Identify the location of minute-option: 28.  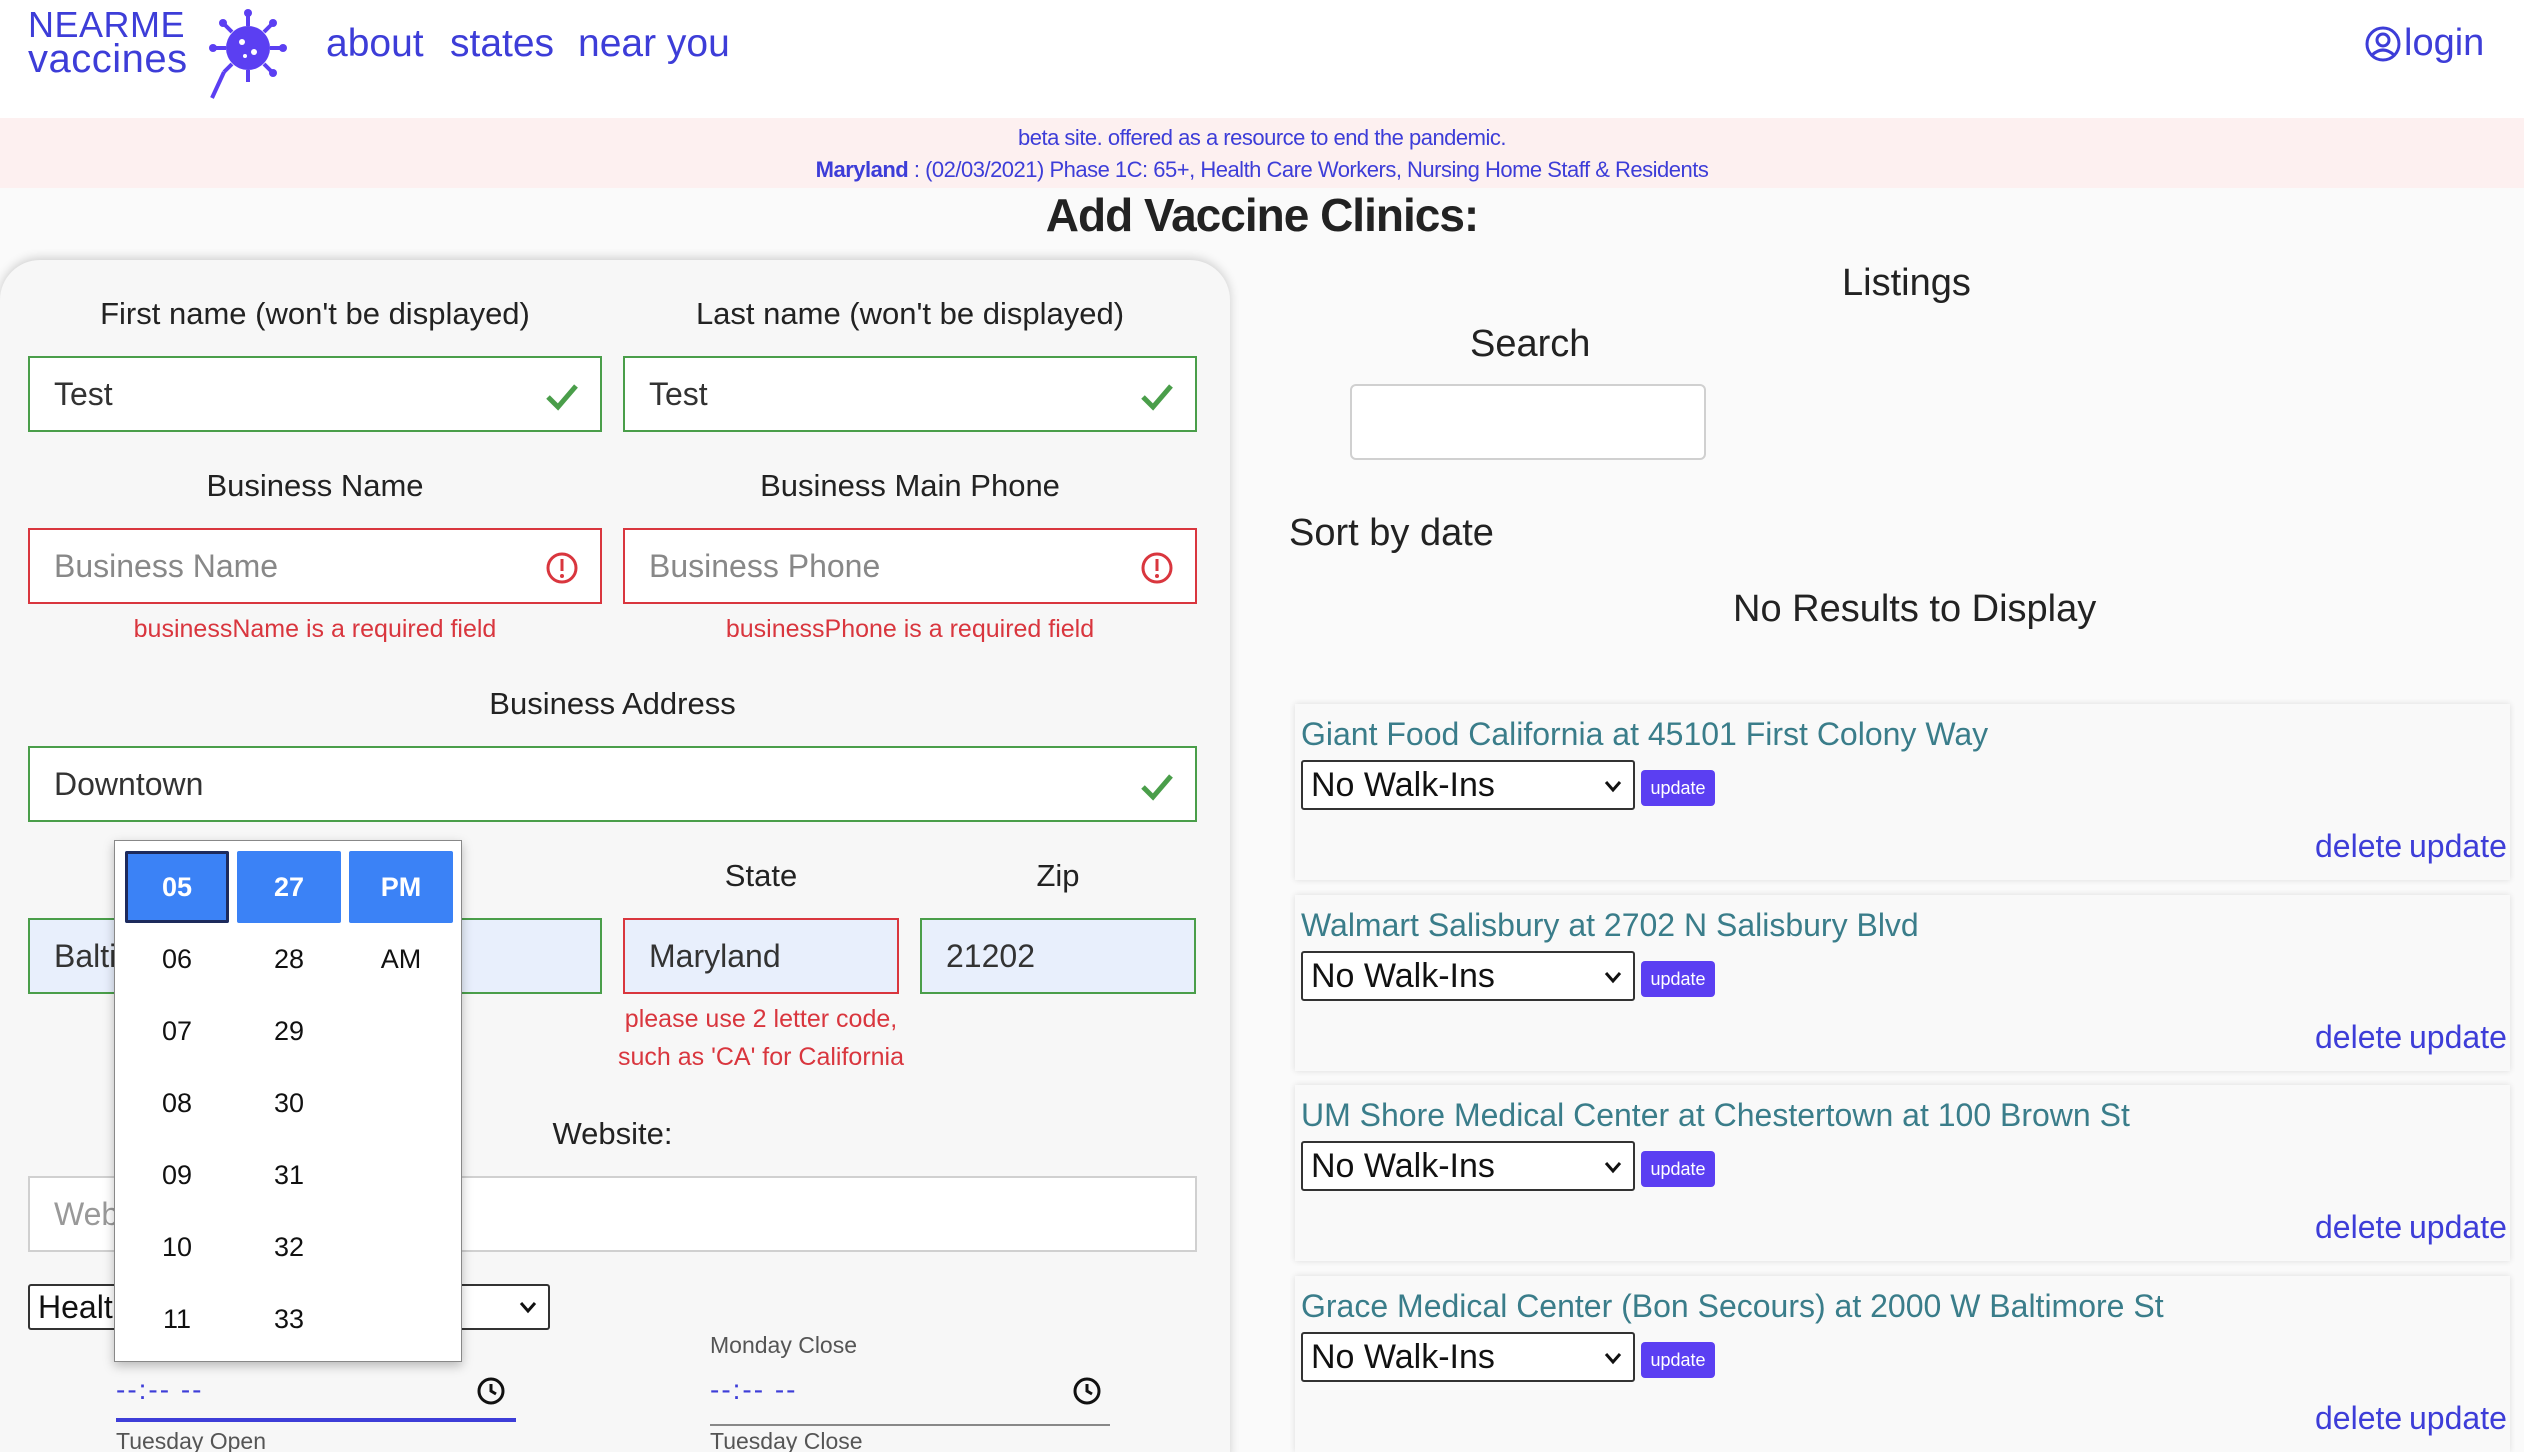
(289, 959).